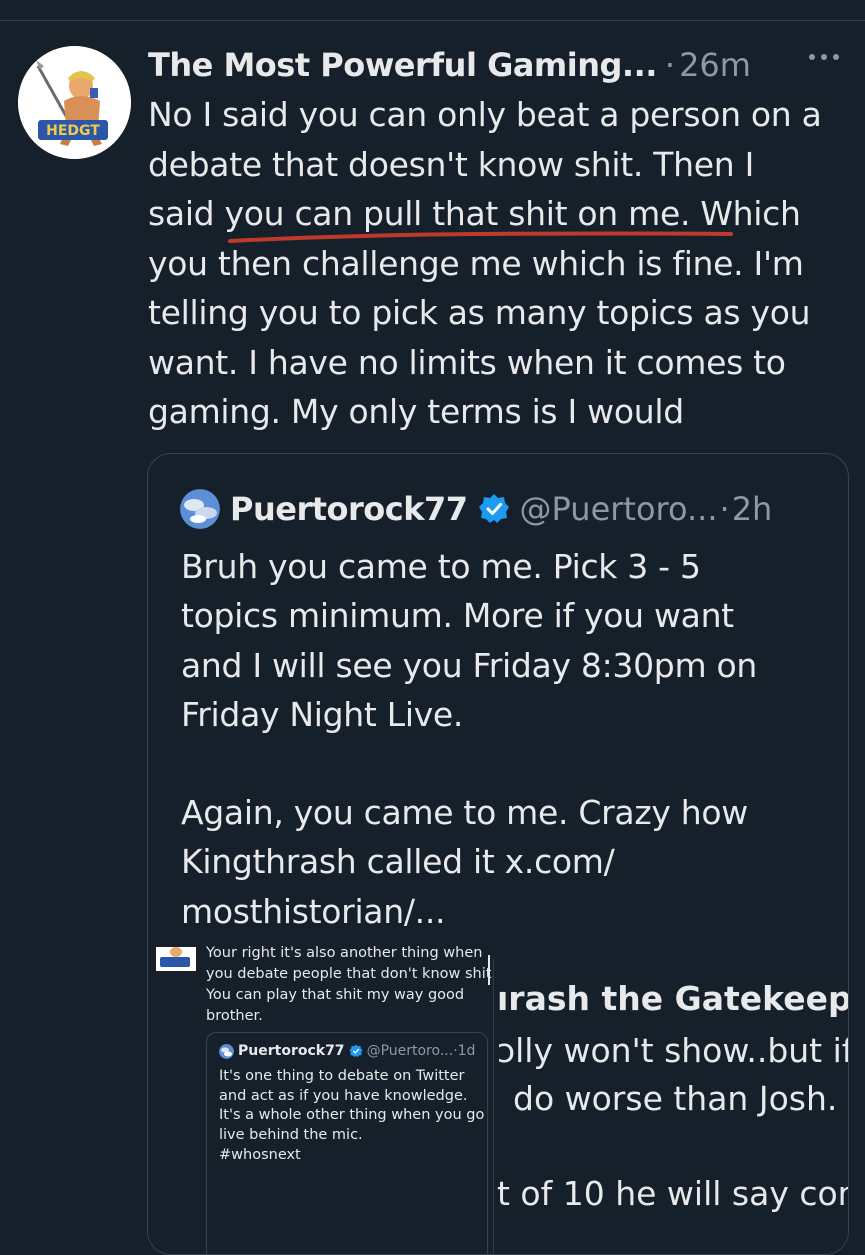  What do you see at coordinates (74, 102) in the screenshot?
I see `author-avatar: HEDGT` at bounding box center [74, 102].